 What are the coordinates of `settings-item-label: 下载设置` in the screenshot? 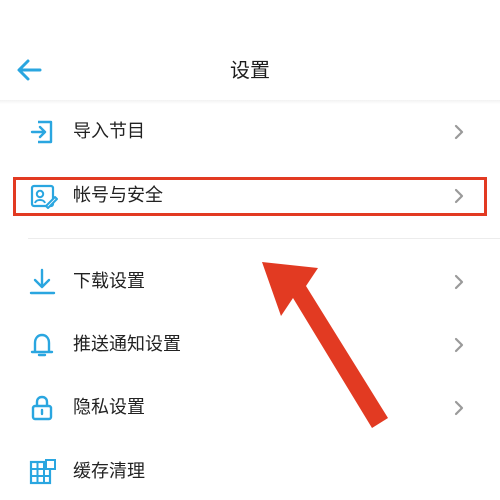 It's located at (109, 281).